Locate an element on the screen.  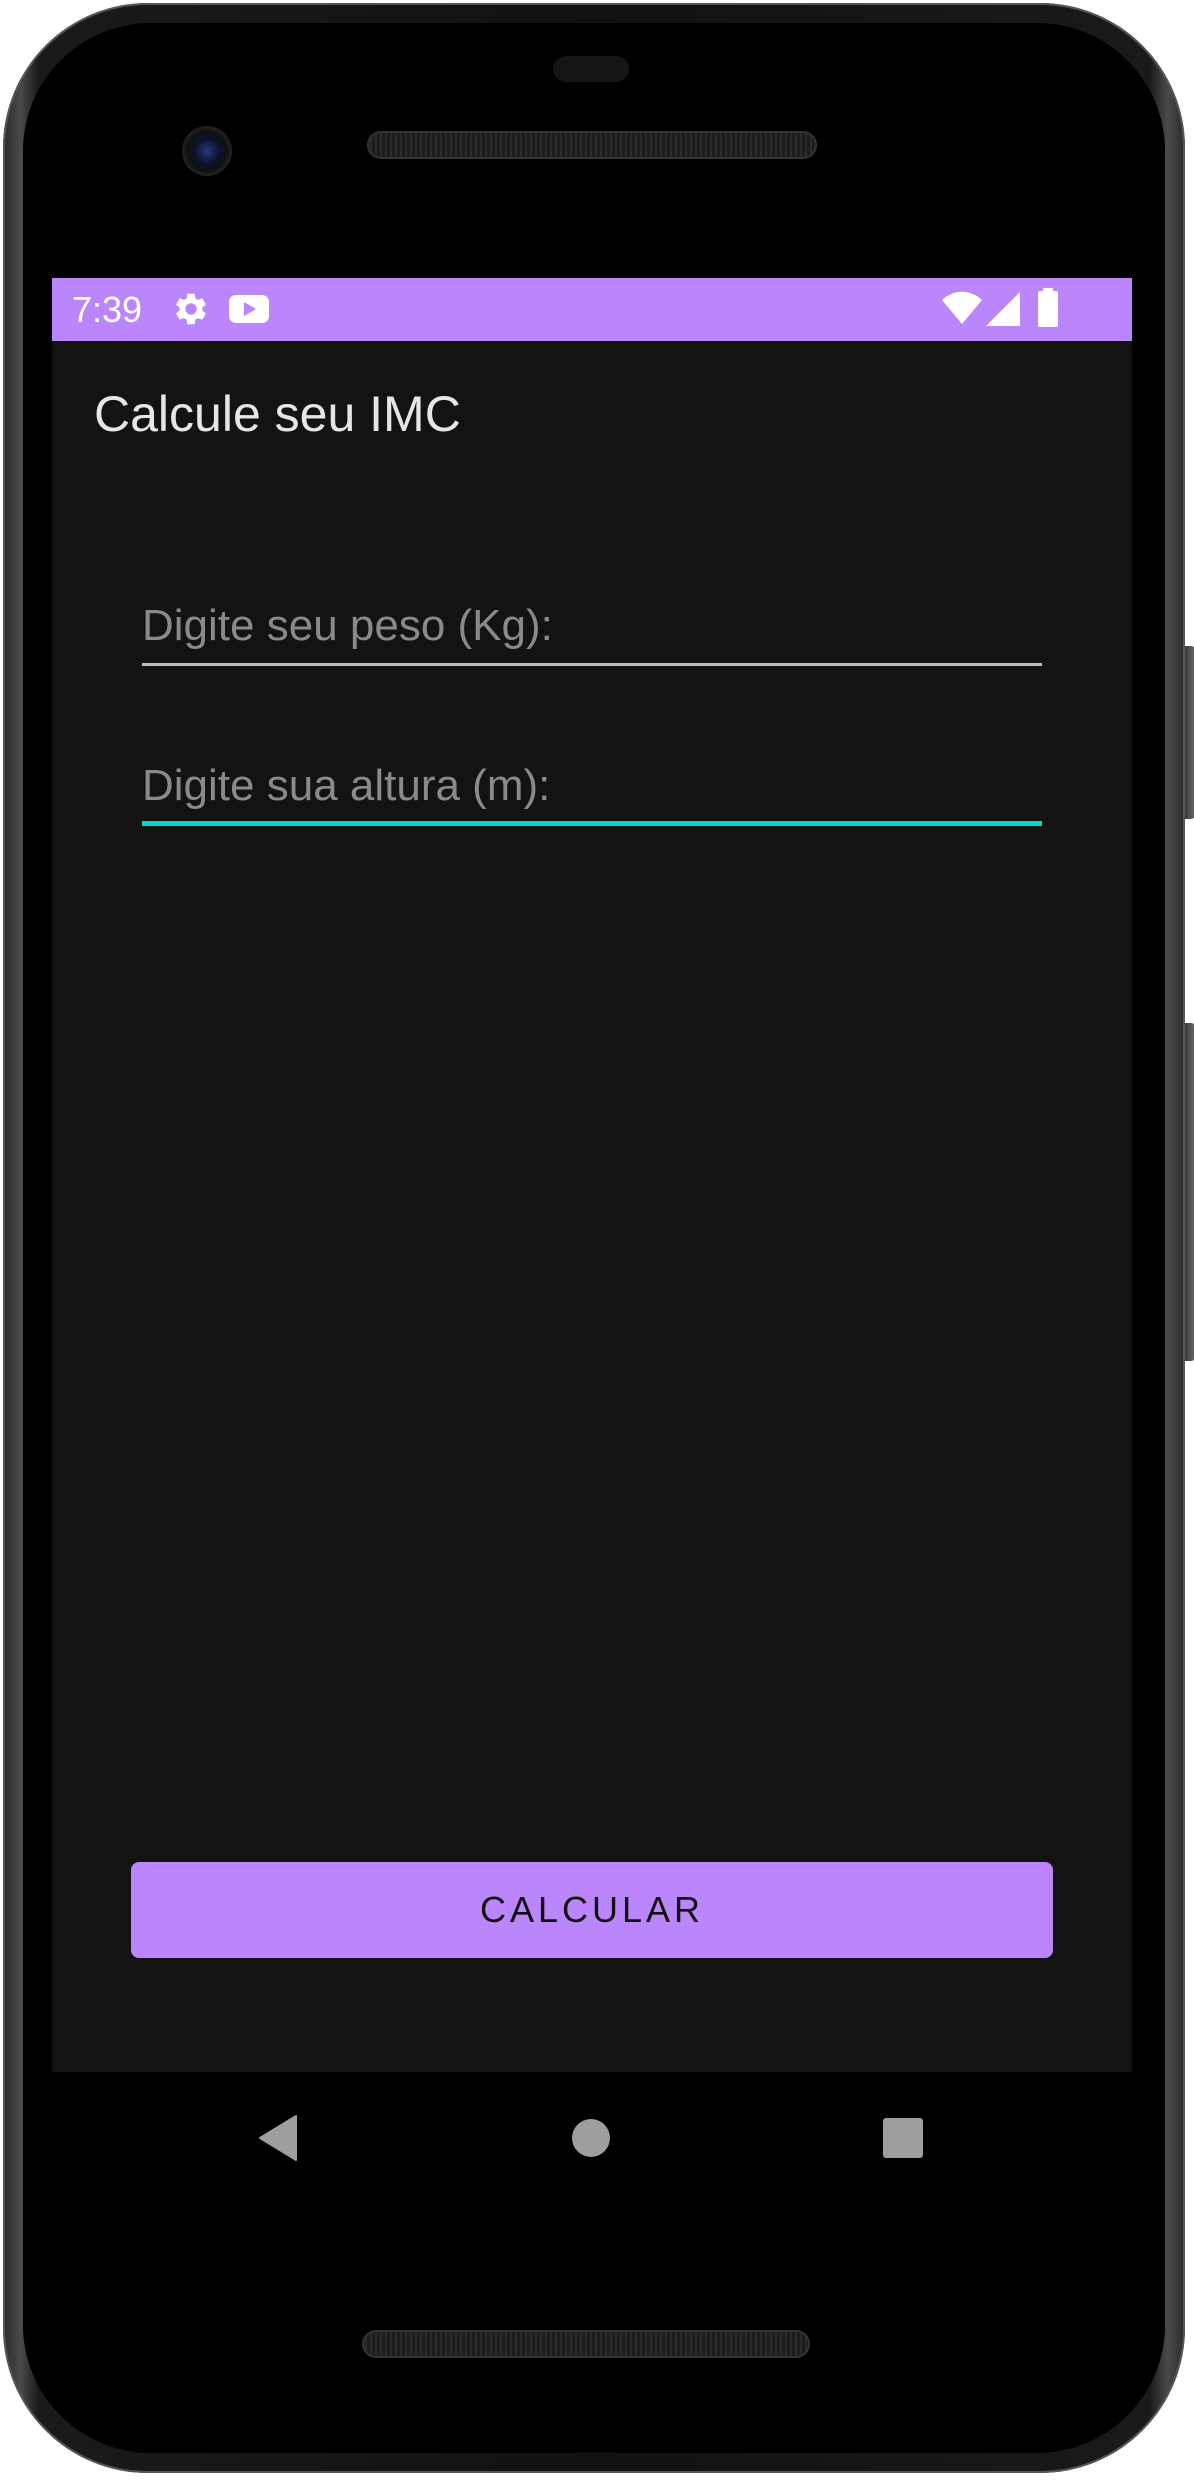
youtube-play-icon is located at coordinates (249, 311).